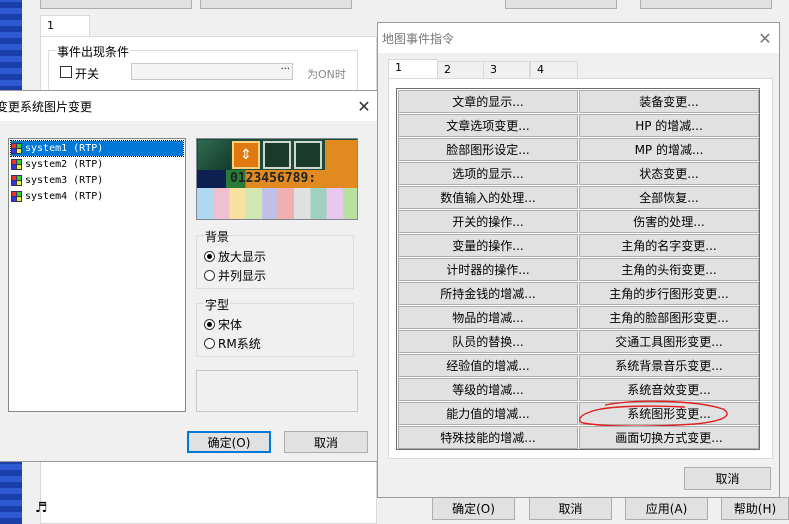 The height and width of the screenshot is (524, 789). I want to click on switch-select: ···, so click(212, 71).